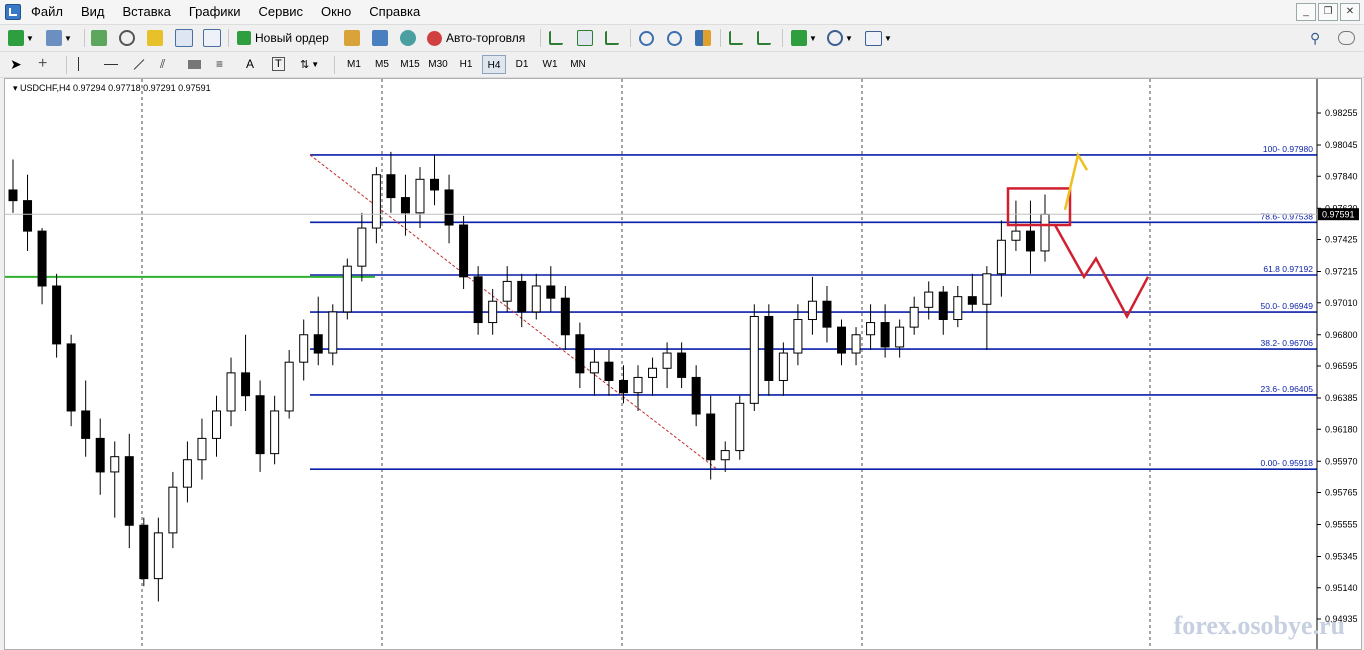  What do you see at coordinates (278, 64) in the screenshot?
I see `text-label-tool: T` at bounding box center [278, 64].